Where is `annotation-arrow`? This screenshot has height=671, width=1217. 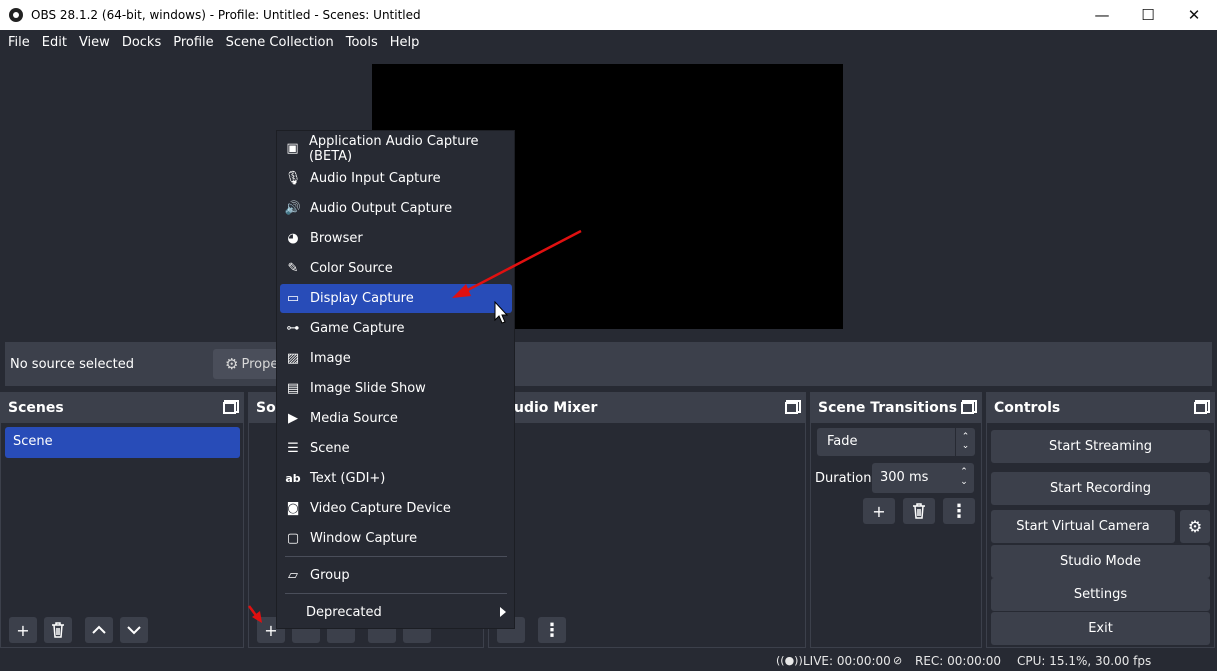
annotation-arrow is located at coordinates (517, 263).